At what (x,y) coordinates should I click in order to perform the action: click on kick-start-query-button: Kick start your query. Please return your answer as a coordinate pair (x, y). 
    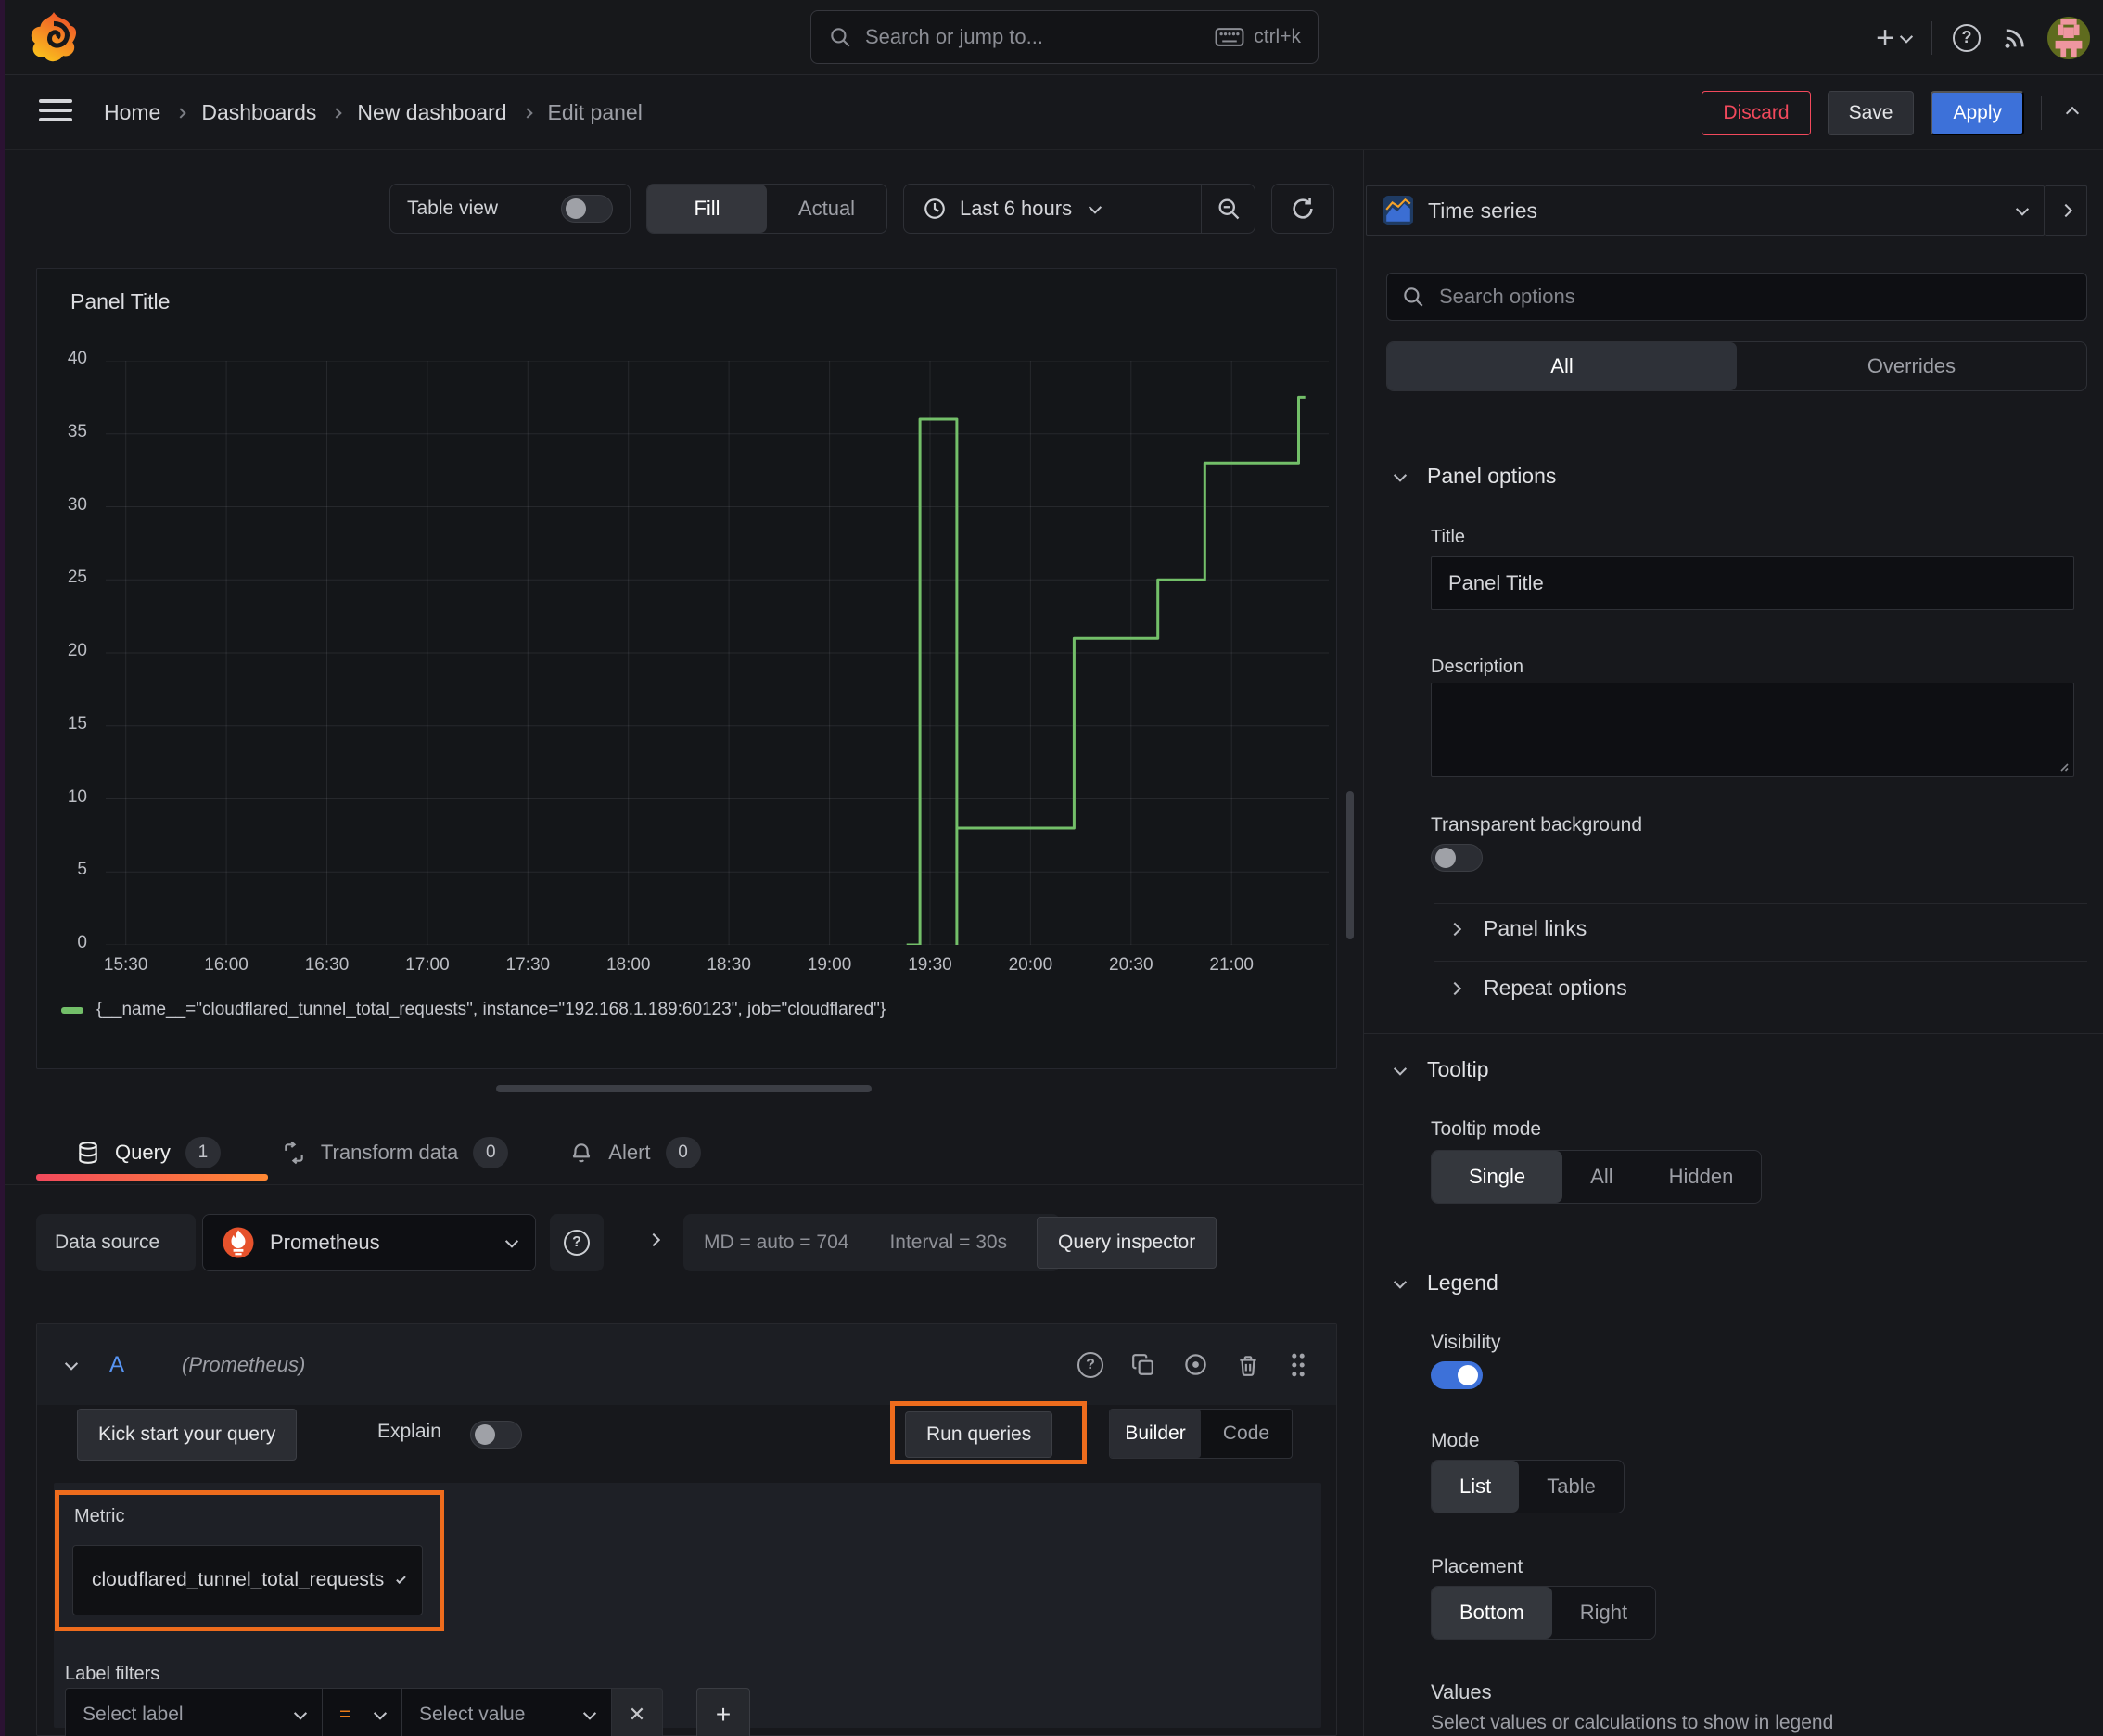
    Looking at the image, I should click on (187, 1435).